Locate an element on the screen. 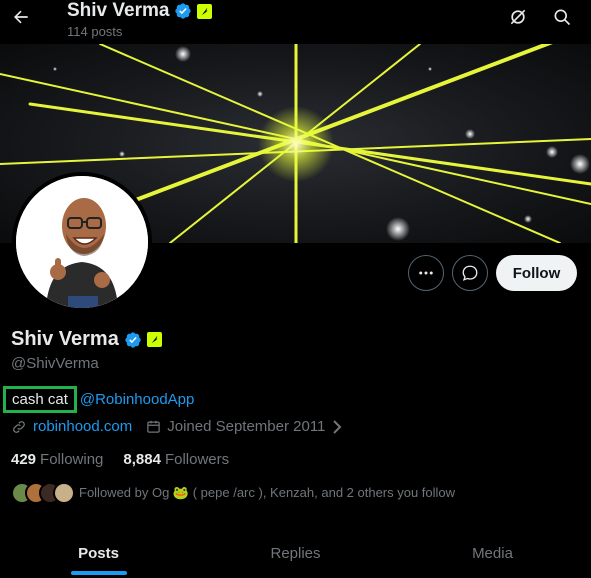 The width and height of the screenshot is (591, 578). follower-avatars is located at coordinates (43, 493).